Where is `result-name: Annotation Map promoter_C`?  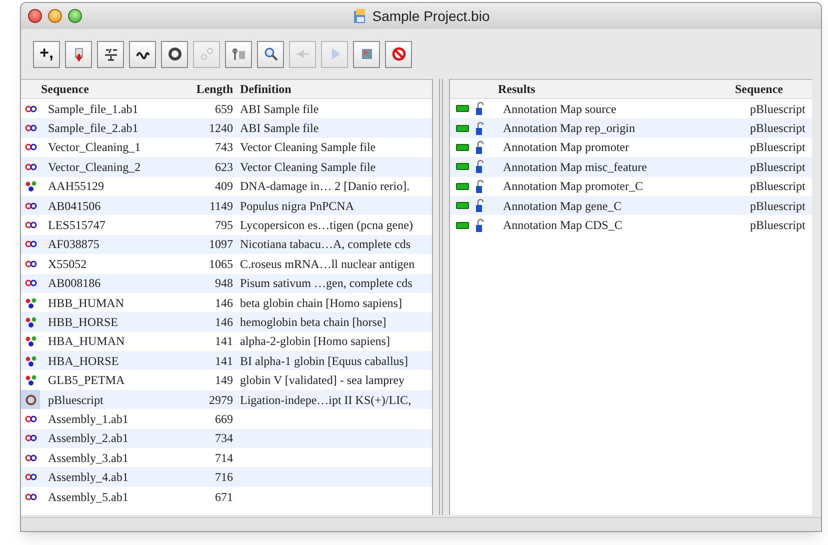 result-name: Annotation Map promoter_C is located at coordinates (573, 187).